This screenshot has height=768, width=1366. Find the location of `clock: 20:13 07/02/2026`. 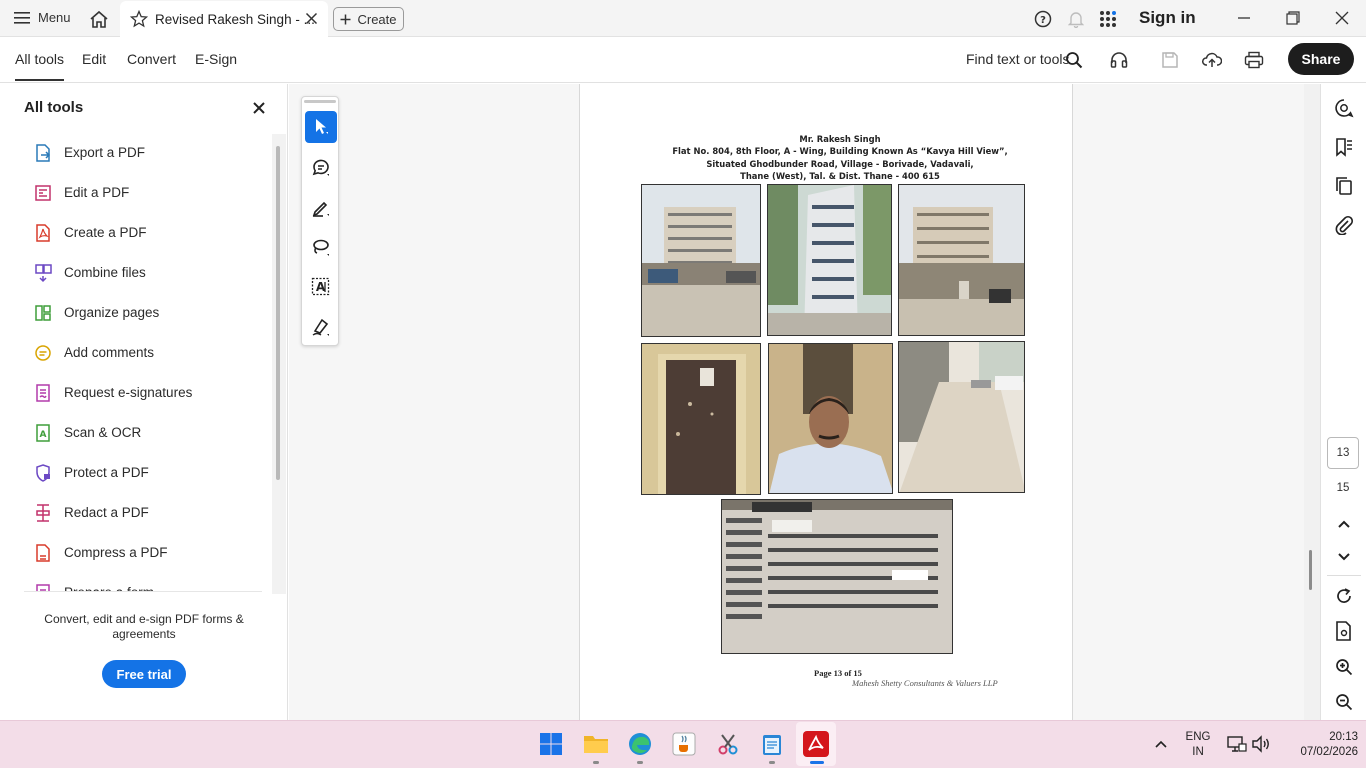

clock: 20:13 07/02/2026 is located at coordinates (1319, 745).